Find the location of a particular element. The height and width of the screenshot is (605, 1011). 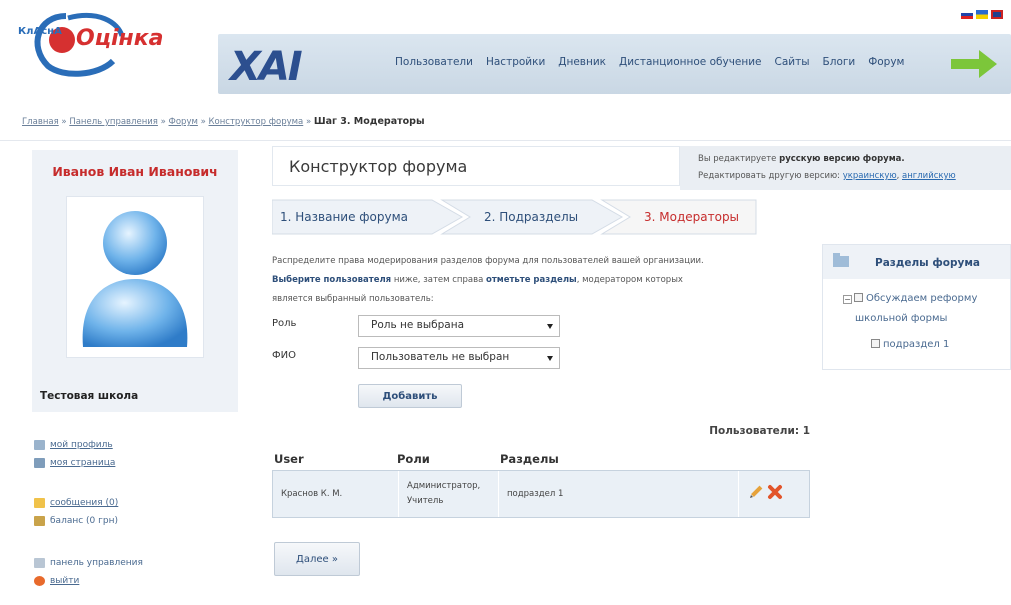

logo-text: Оцінка is located at coordinates (120, 38).